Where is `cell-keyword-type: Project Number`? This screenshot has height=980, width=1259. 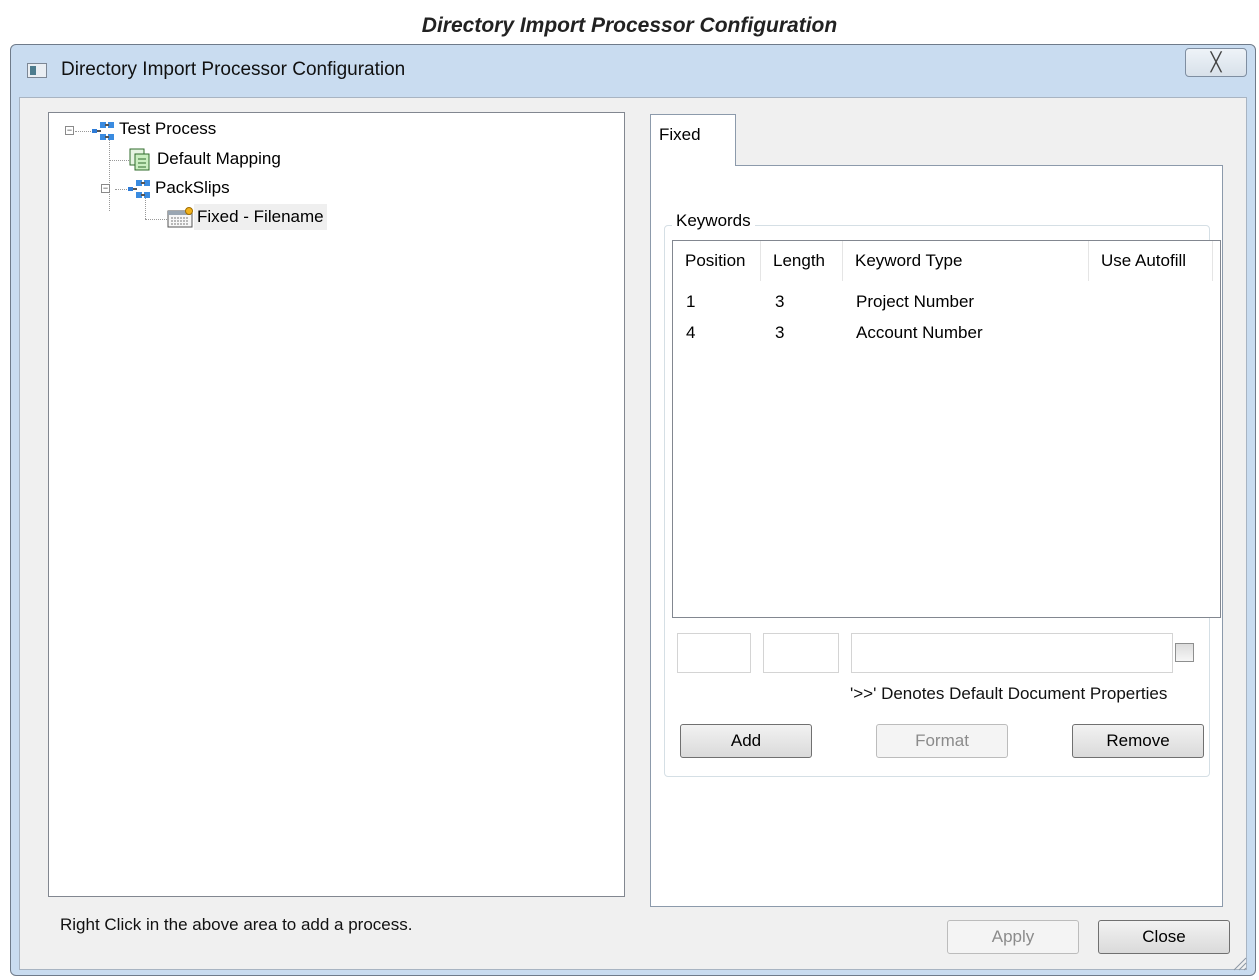 cell-keyword-type: Project Number is located at coordinates (915, 301).